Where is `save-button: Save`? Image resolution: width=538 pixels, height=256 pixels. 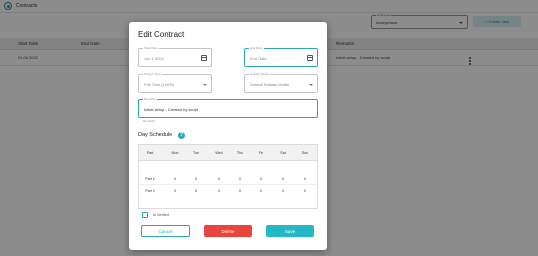 save-button: Save is located at coordinates (290, 231).